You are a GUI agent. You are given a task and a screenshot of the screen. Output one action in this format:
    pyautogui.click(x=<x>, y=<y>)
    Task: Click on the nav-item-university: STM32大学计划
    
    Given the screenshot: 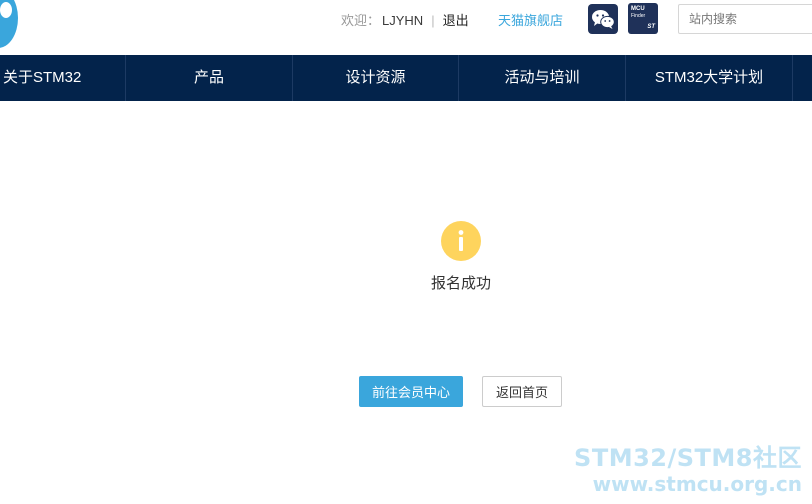 What is the action you would take?
    pyautogui.click(x=709, y=78)
    